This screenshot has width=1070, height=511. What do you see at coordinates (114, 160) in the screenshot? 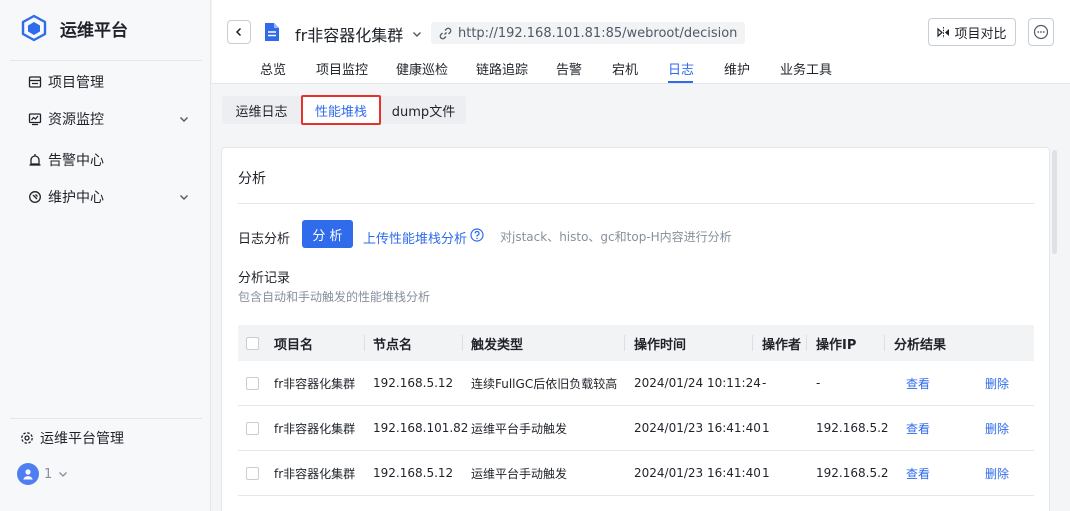
I see `sidebar-item-alarm-center: 告警中心` at bounding box center [114, 160].